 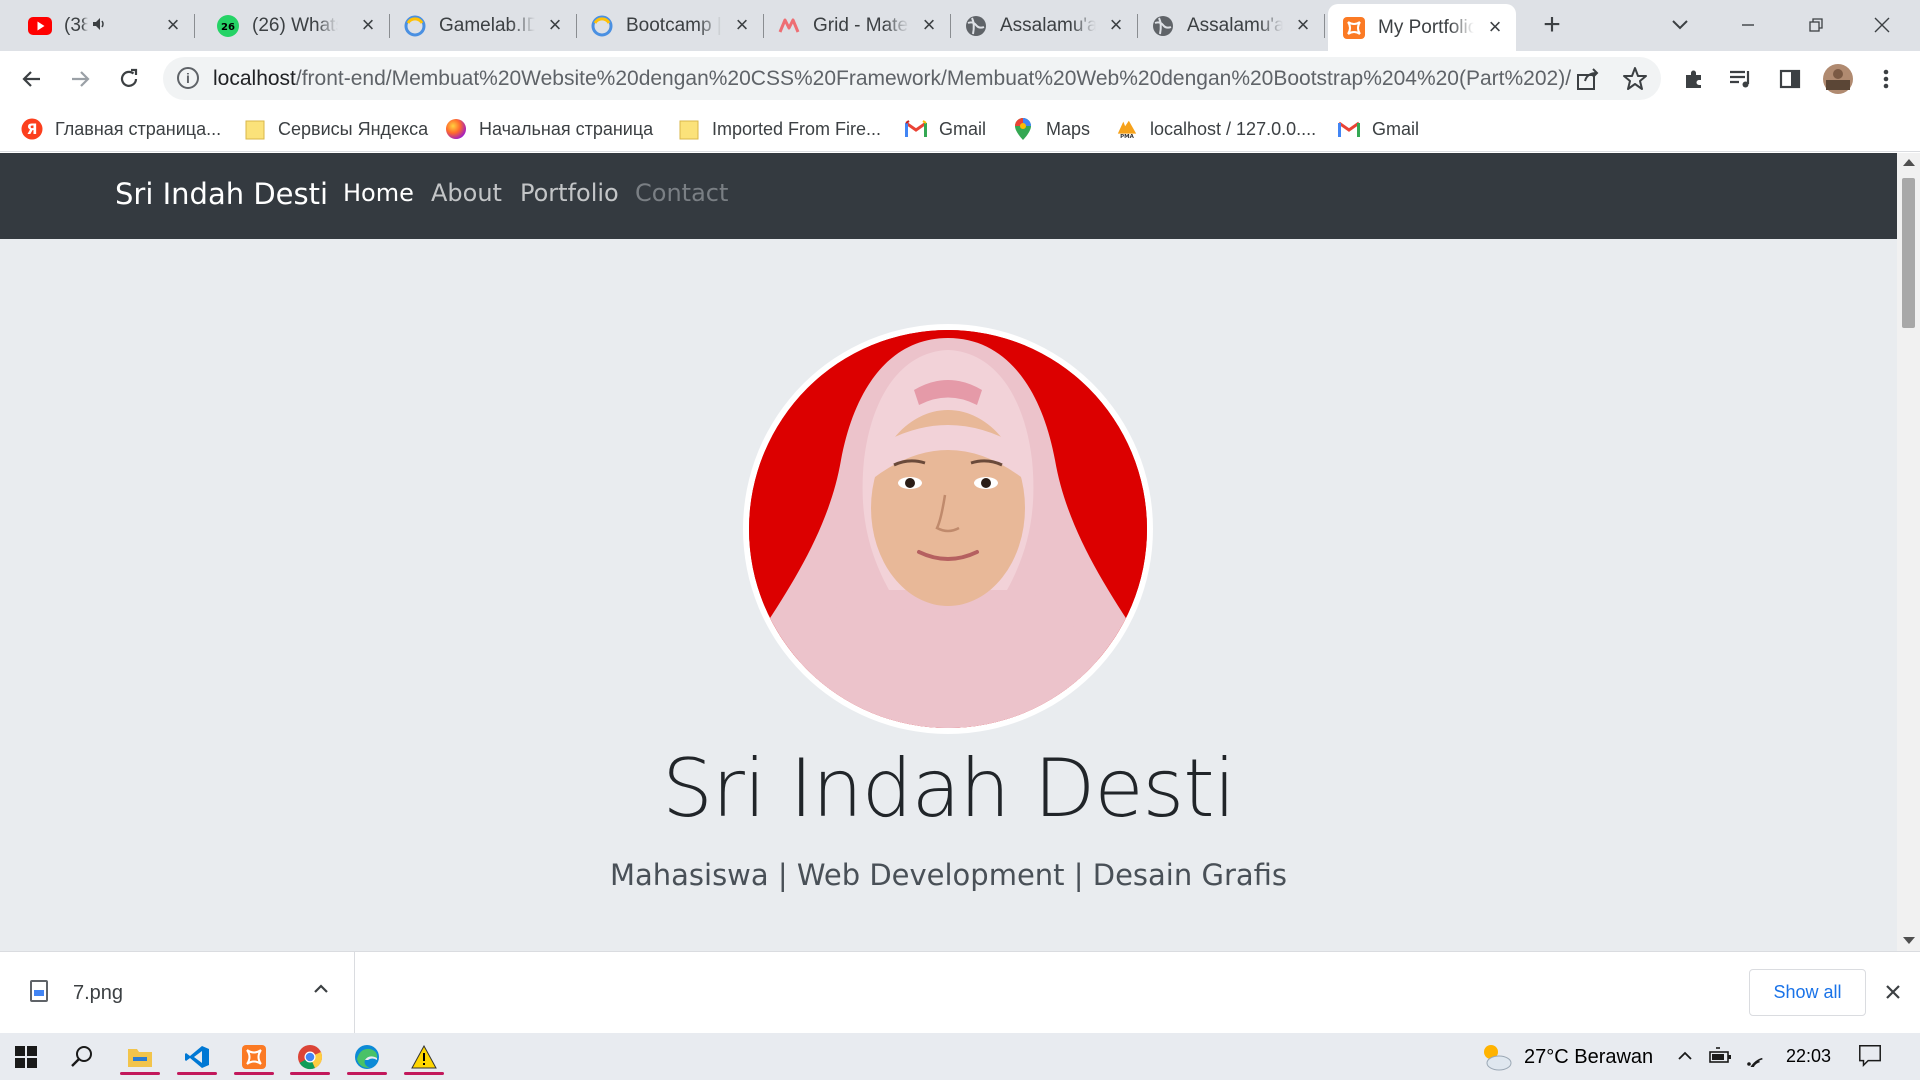 What do you see at coordinates (1909, 162) in the screenshot?
I see `scroll-up-arrow-icon` at bounding box center [1909, 162].